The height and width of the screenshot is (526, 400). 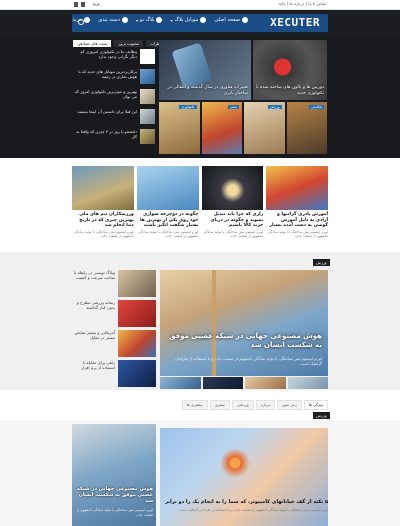 What do you see at coordinates (81, 22) in the screenshot?
I see `search-icon` at bounding box center [81, 22].